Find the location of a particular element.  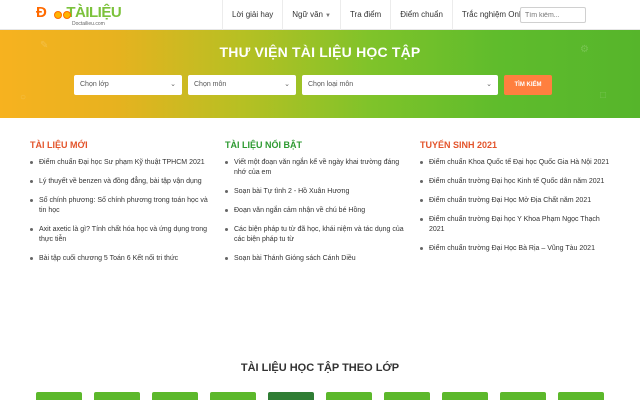

select-type: Chọn loại môn ⌄ is located at coordinates (400, 85).